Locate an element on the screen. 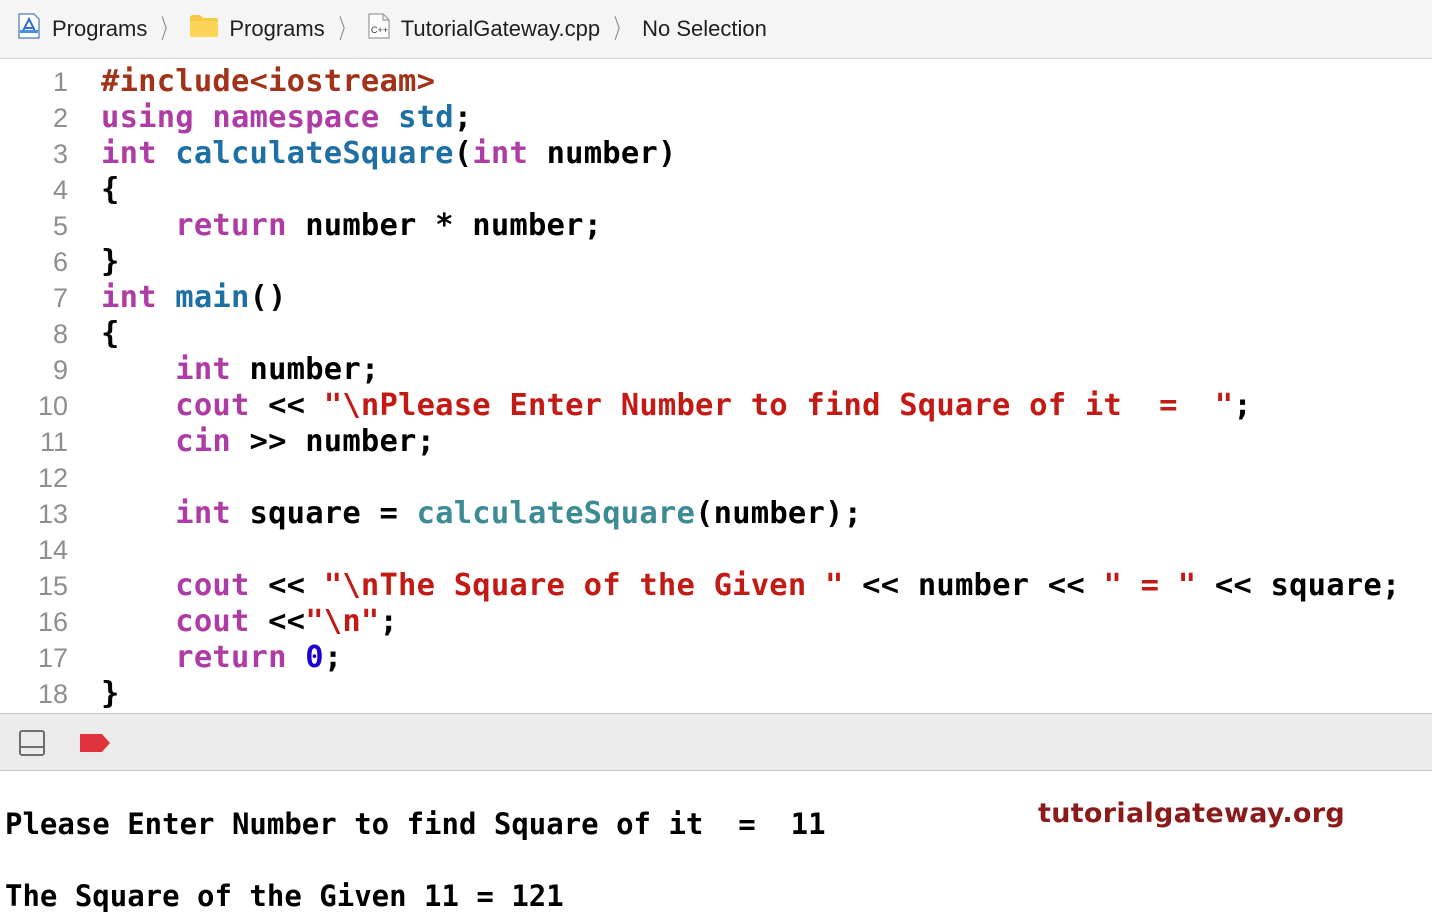 The height and width of the screenshot is (918, 1432). line-number: 18 is located at coordinates (52, 694).